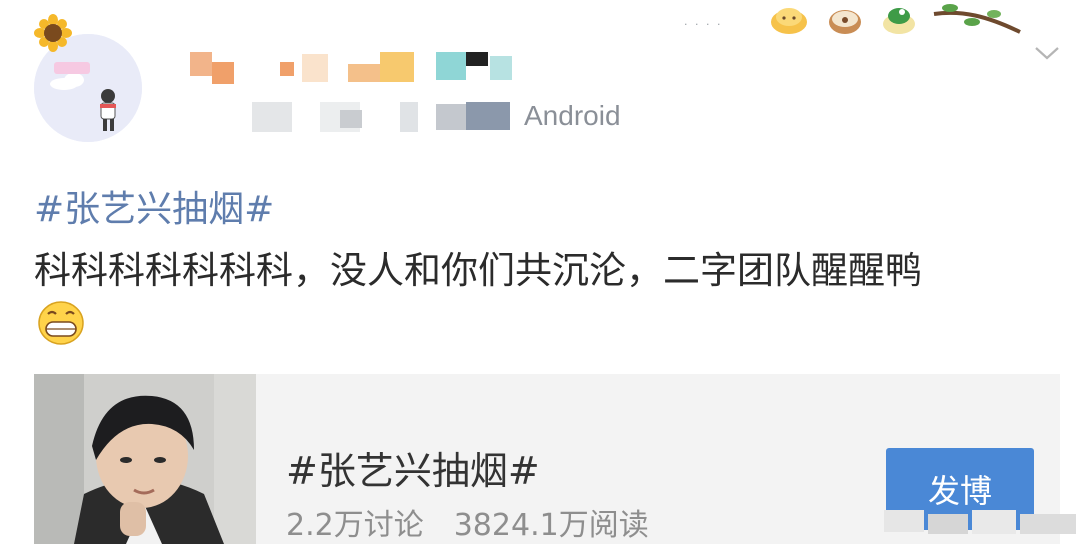 This screenshot has width=1084, height=544. Describe the element at coordinates (982, 525) in the screenshot. I see `watermark-mosaic` at that location.